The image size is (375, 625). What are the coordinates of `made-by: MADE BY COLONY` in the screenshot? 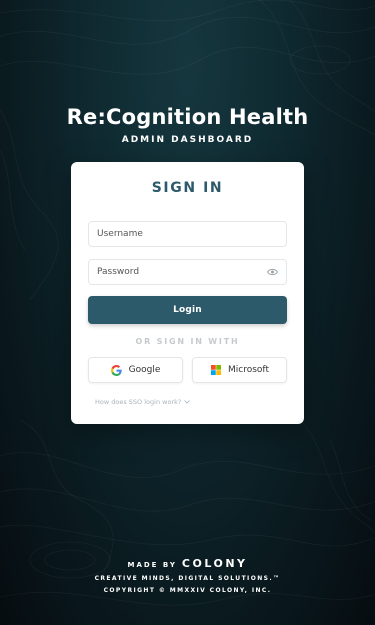 It's located at (187, 563).